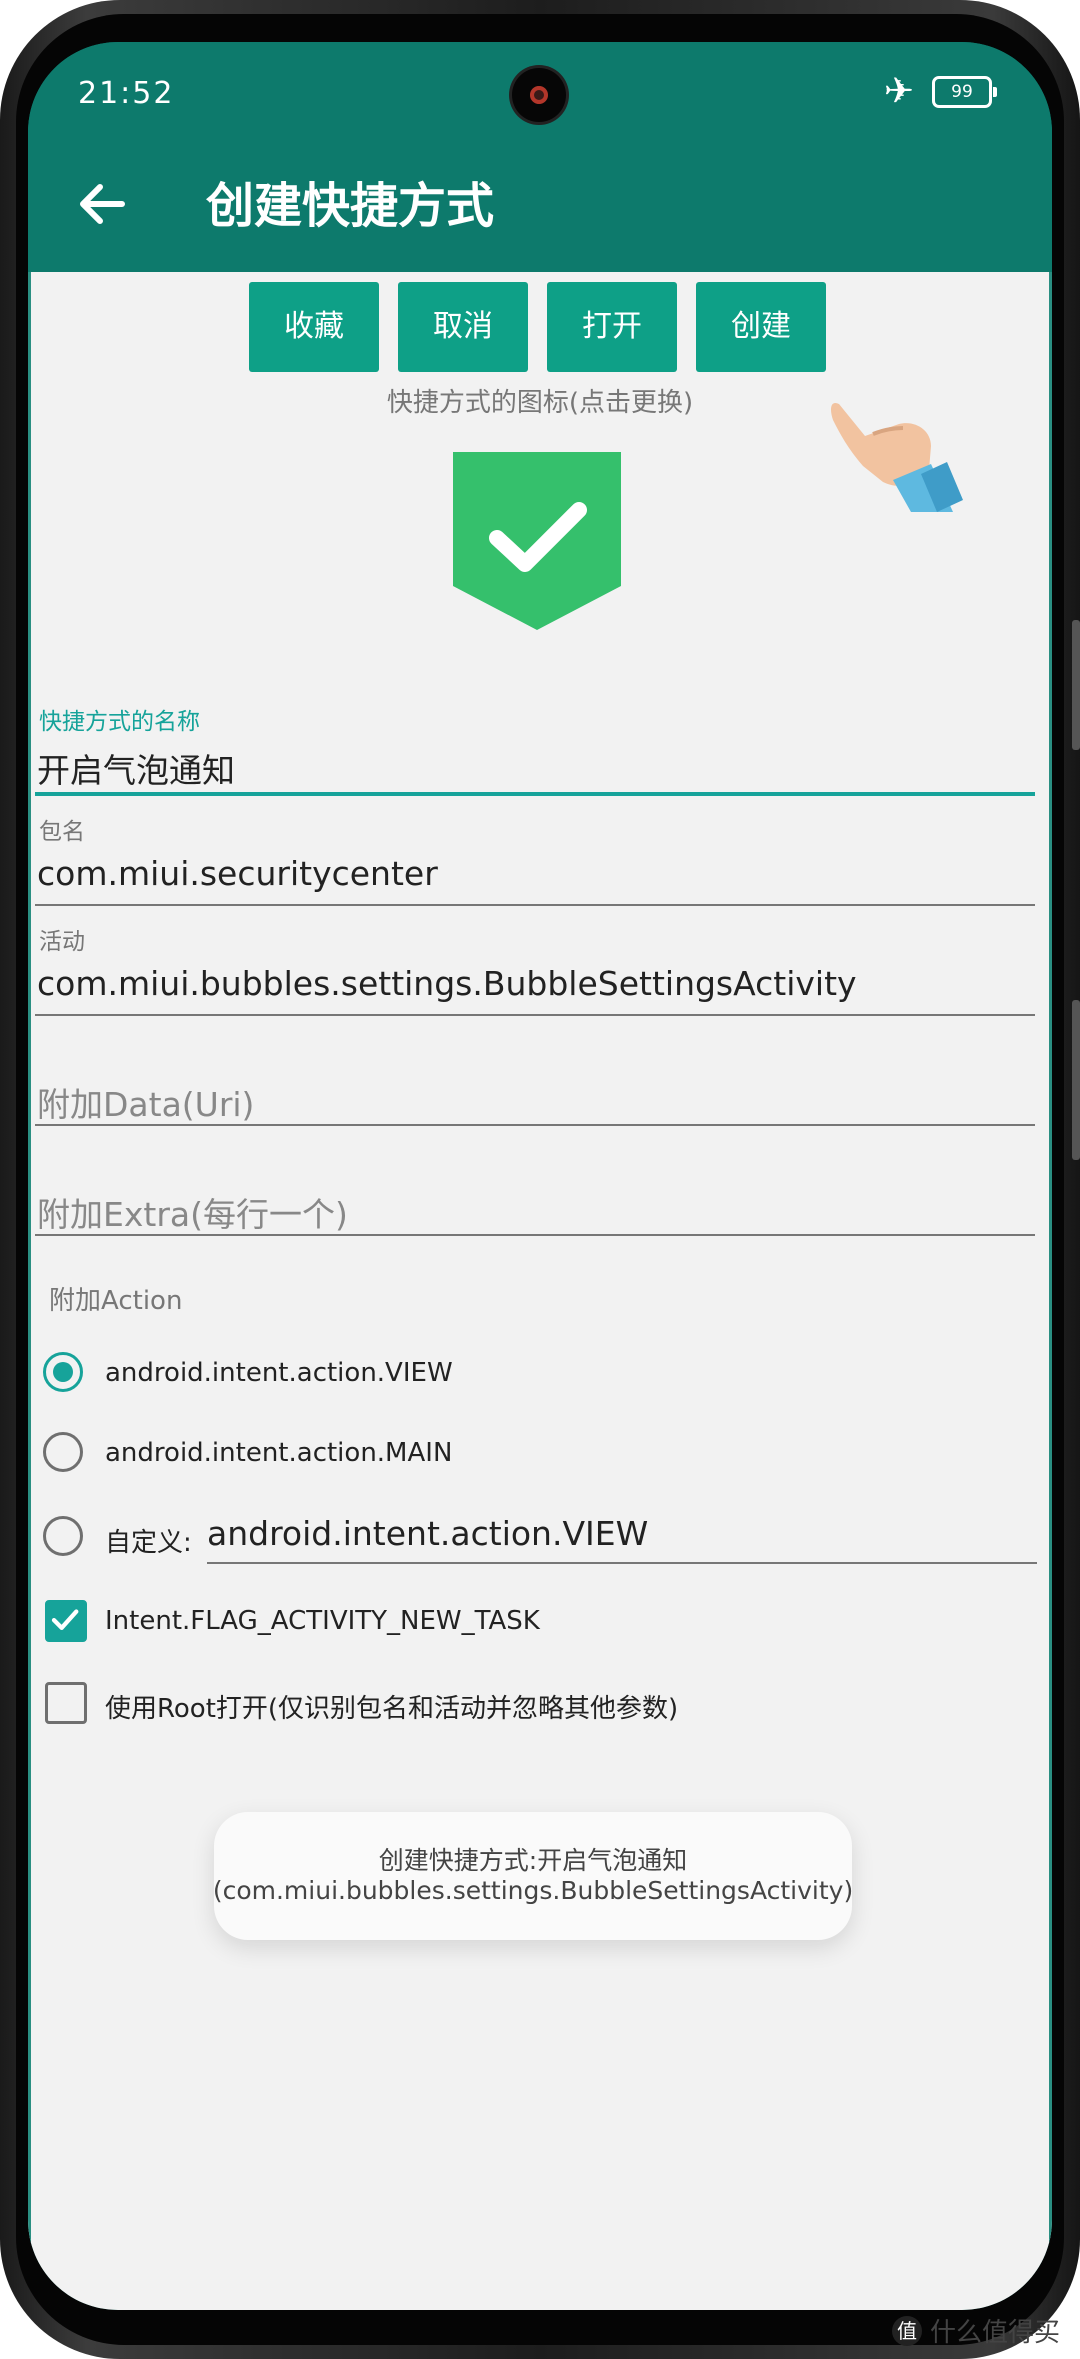 This screenshot has width=1080, height=2359. Describe the element at coordinates (66, 1703) in the screenshot. I see `checkbox-root-open` at that location.